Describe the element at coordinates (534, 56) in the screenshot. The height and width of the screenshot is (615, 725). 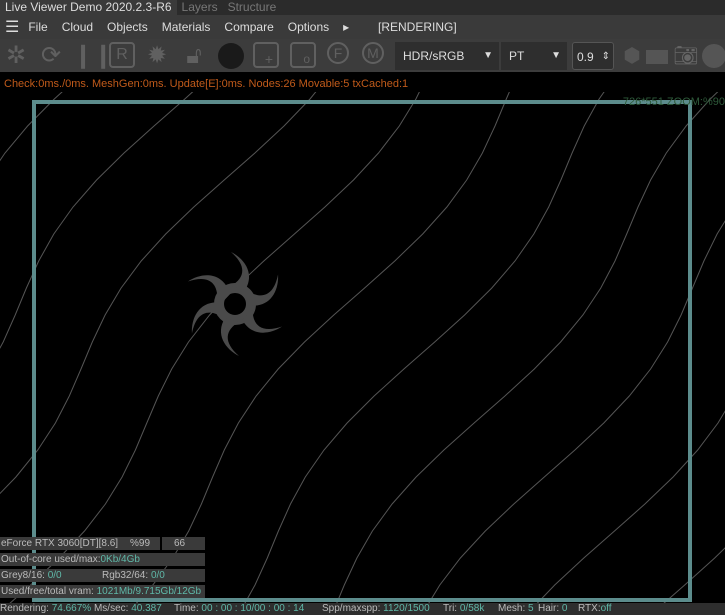
I see `kernel-select: PT ▼` at that location.